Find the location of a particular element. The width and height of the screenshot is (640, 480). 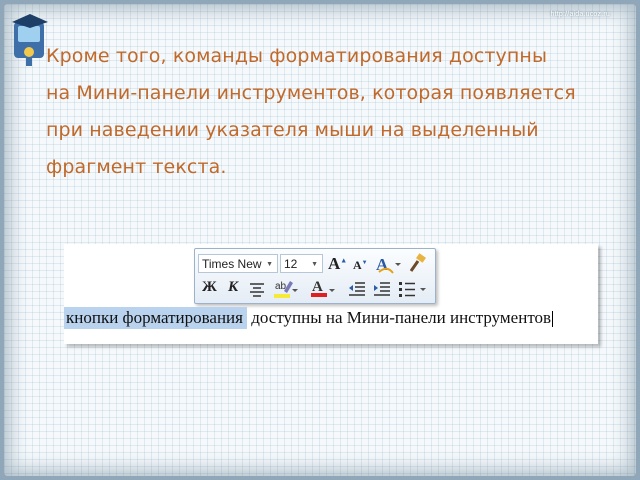

center-align-icon is located at coordinates (257, 289).